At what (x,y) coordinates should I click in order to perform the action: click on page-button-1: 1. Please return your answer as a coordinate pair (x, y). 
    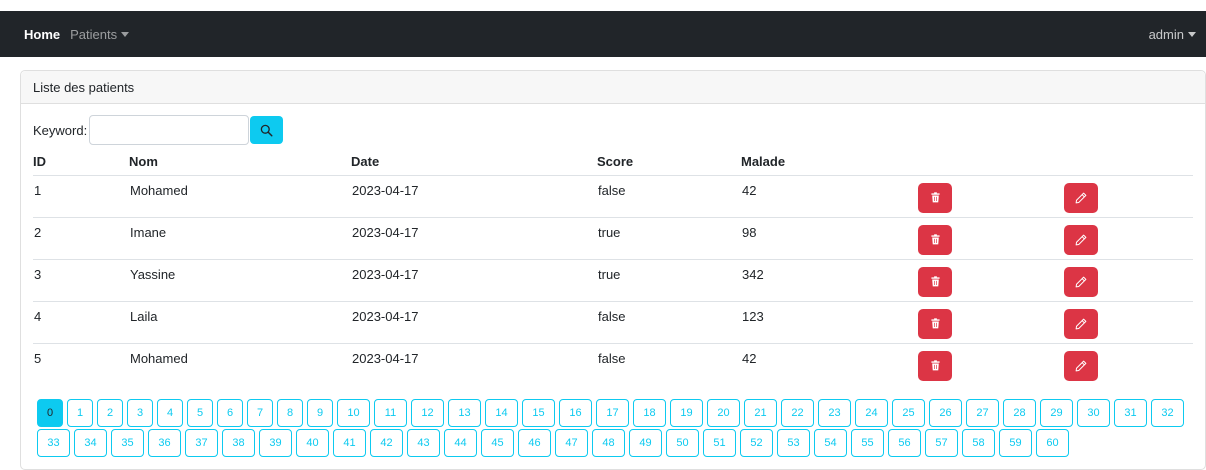
    Looking at the image, I should click on (80, 413).